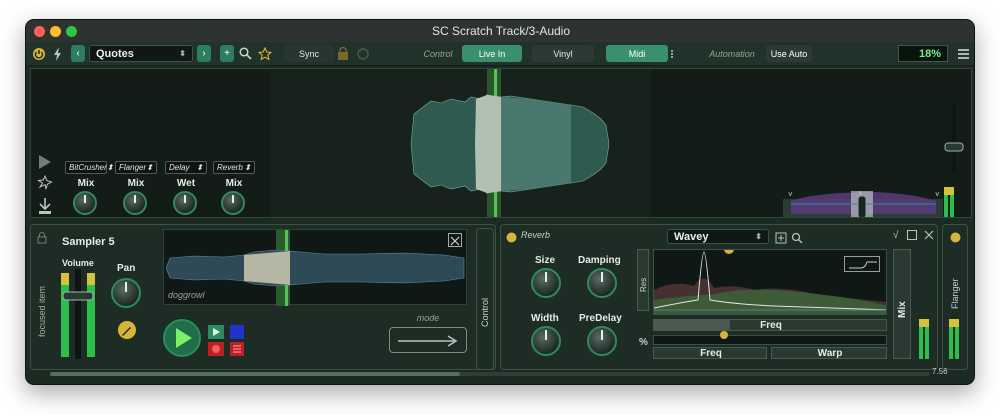 The height and width of the screenshot is (415, 1000). Describe the element at coordinates (954, 147) in the screenshot. I see `pitch-fader-thumb` at that location.